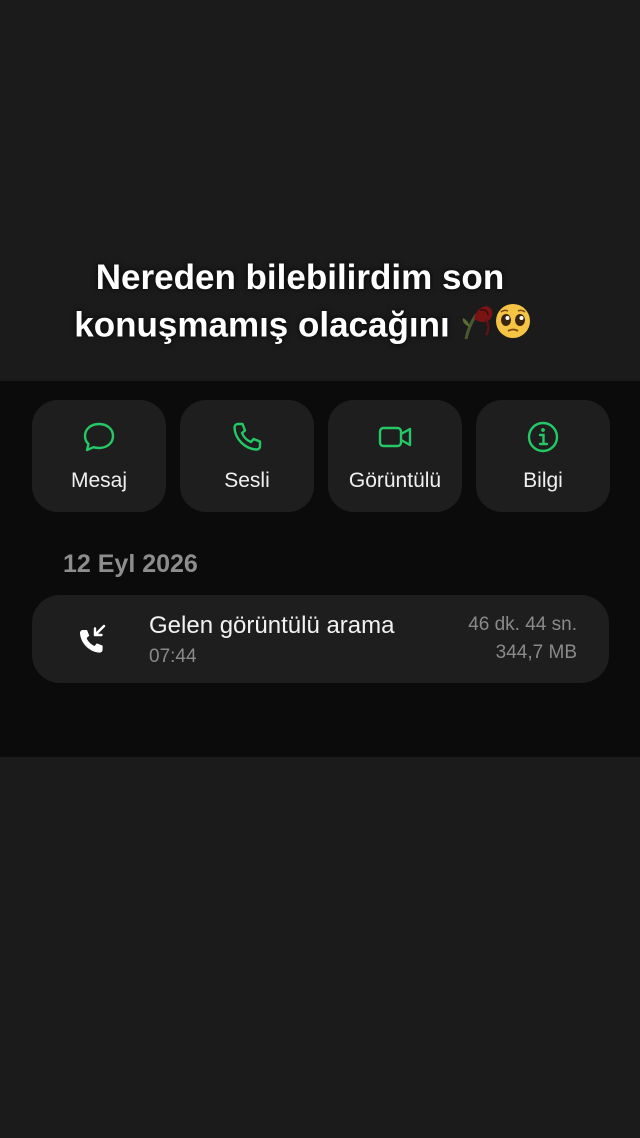  I want to click on action-buttons: Mesaj Sesli Görüntülü Bilgi, so click(321, 456).